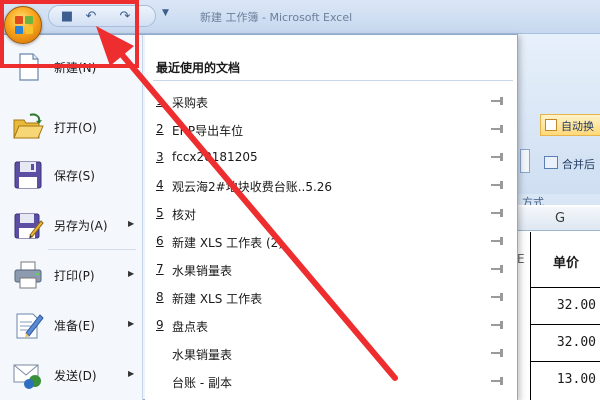 The width and height of the screenshot is (600, 400). I want to click on table-cell: 13.00, so click(565, 381).